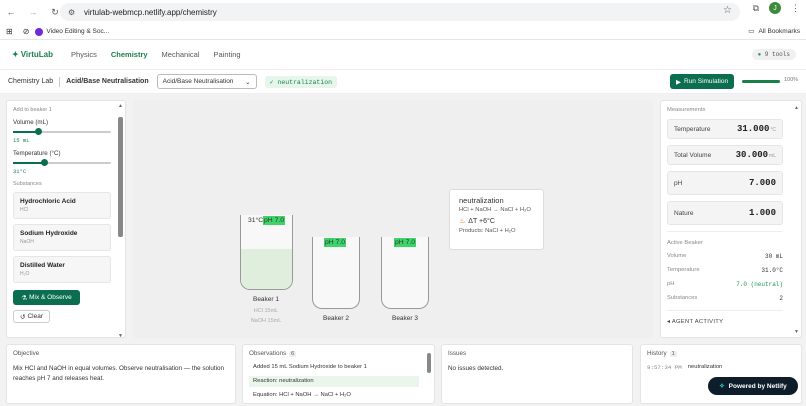 The image size is (806, 406). What do you see at coordinates (772, 156) in the screenshot?
I see `measurement-unit: mL` at bounding box center [772, 156].